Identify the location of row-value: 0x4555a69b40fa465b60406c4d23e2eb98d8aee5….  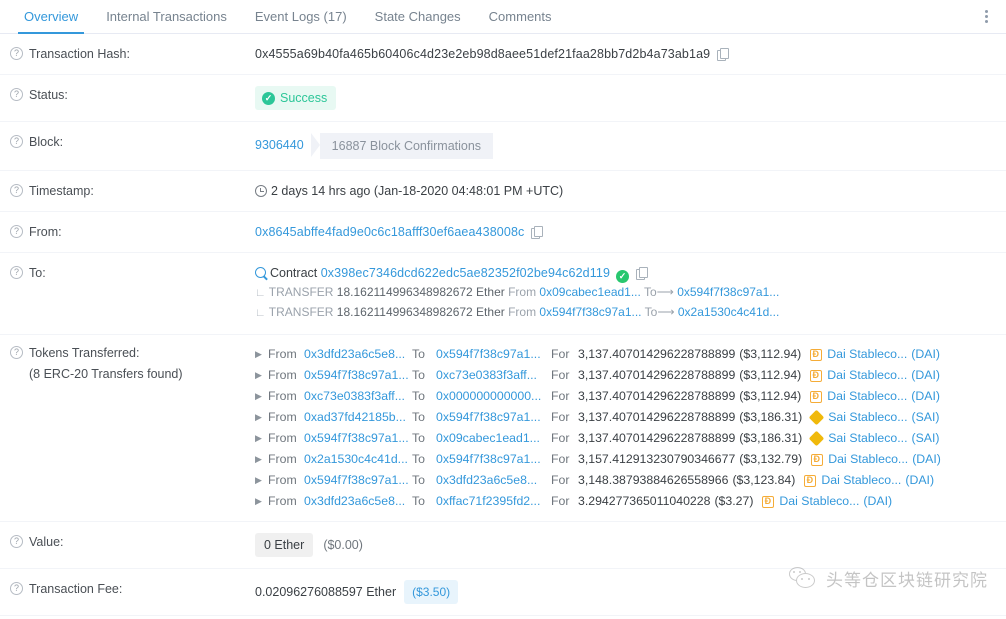
(625, 54).